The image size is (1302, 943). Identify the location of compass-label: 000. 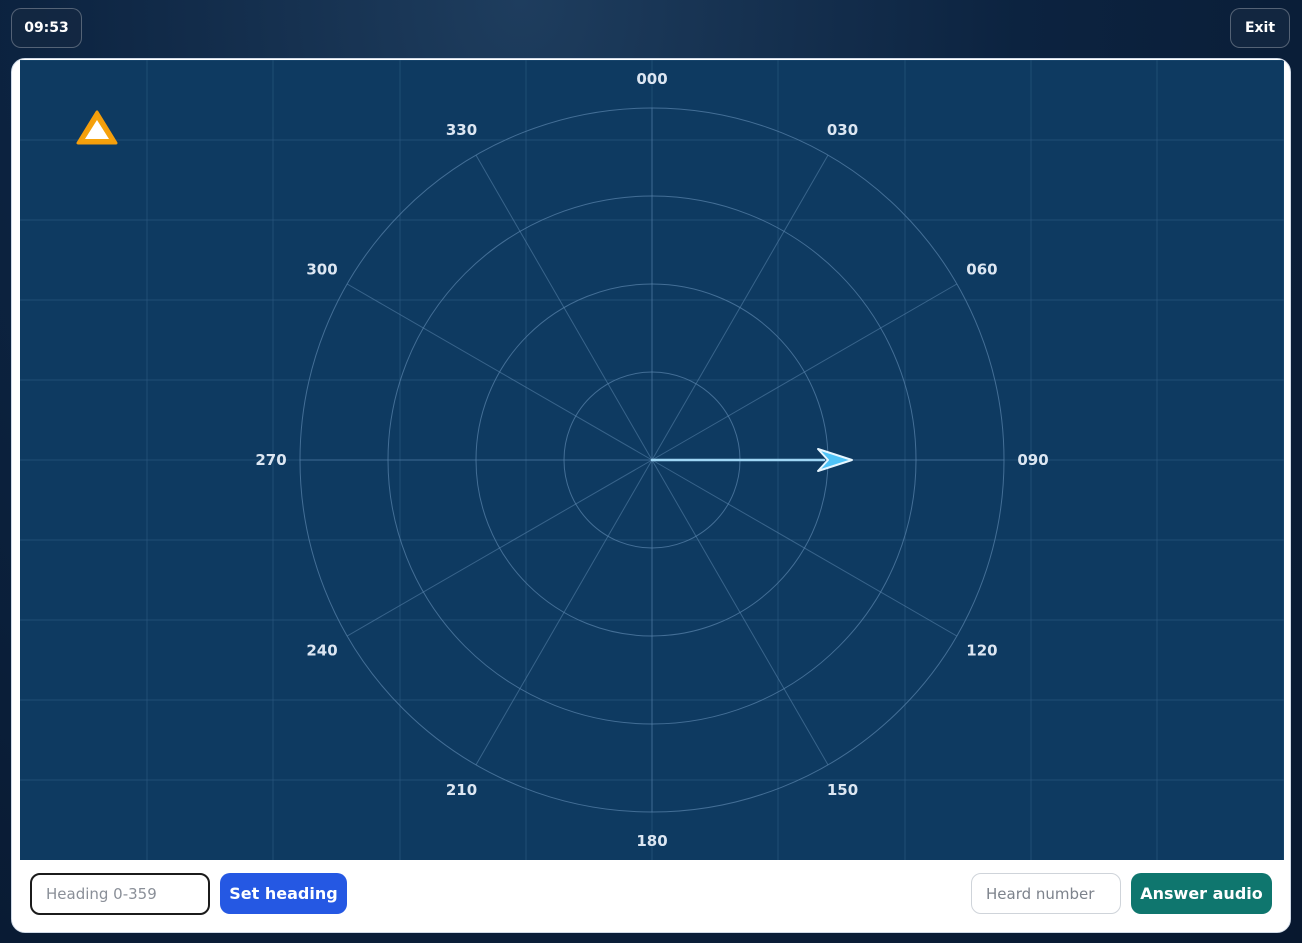
(651, 79).